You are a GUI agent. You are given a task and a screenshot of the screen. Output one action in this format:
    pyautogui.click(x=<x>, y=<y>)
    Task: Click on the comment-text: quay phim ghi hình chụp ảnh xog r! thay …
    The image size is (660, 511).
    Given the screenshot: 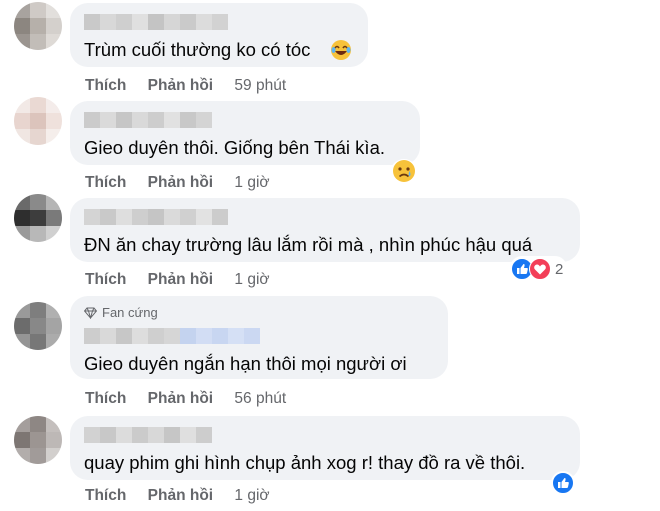 What is the action you would take?
    pyautogui.click(x=305, y=462)
    